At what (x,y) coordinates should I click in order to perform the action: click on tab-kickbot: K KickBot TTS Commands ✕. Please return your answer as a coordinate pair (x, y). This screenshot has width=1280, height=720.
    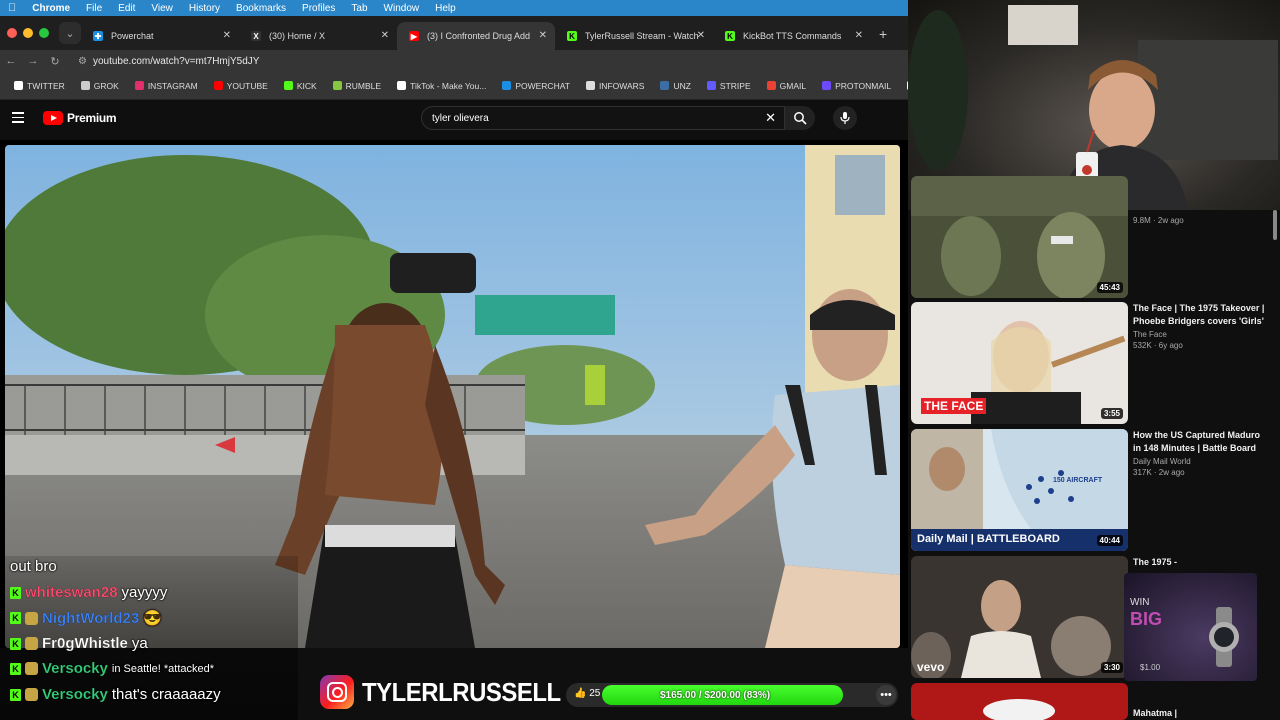
    Looking at the image, I should click on (792, 36).